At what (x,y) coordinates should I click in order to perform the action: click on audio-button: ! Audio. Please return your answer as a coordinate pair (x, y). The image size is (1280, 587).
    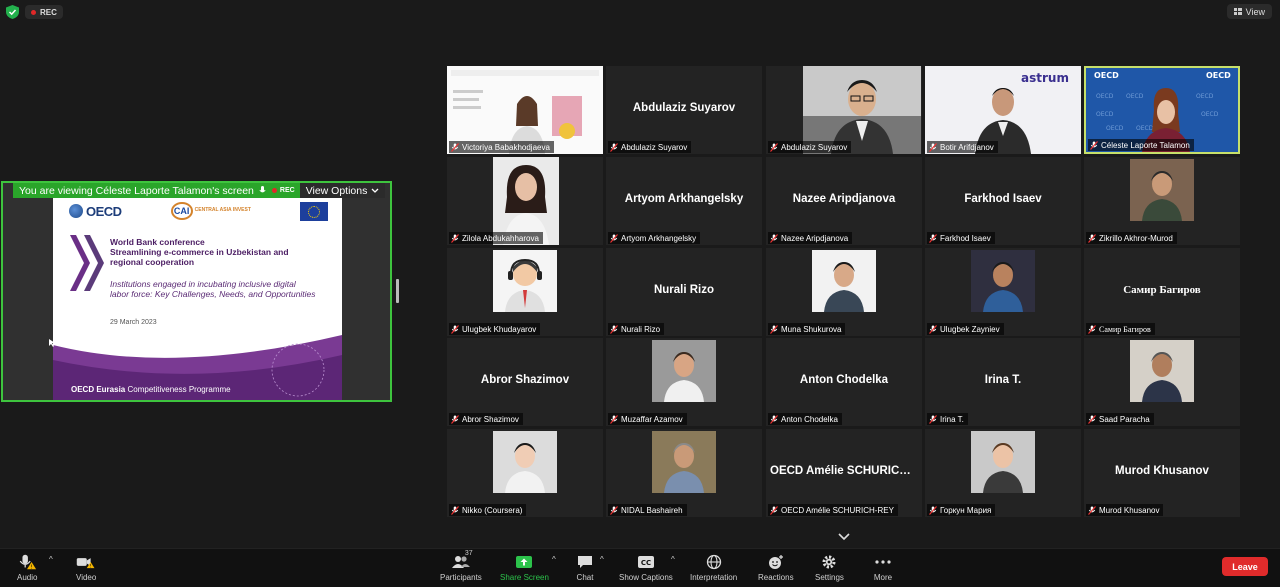
    Looking at the image, I should click on (27, 567).